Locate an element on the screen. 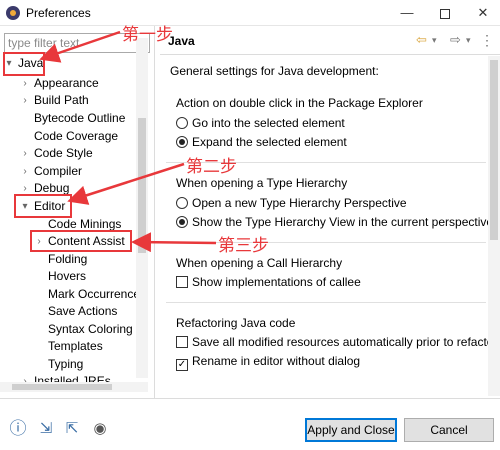 This screenshot has width=500, height=450. tree-item-label: Compiler is located at coordinates (58, 171).